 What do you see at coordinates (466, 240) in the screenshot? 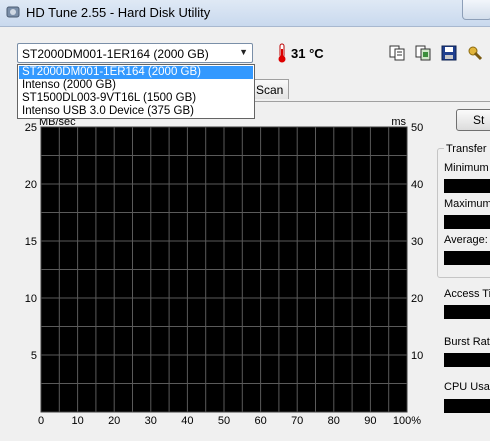
I see `average-label: Average:` at bounding box center [466, 240].